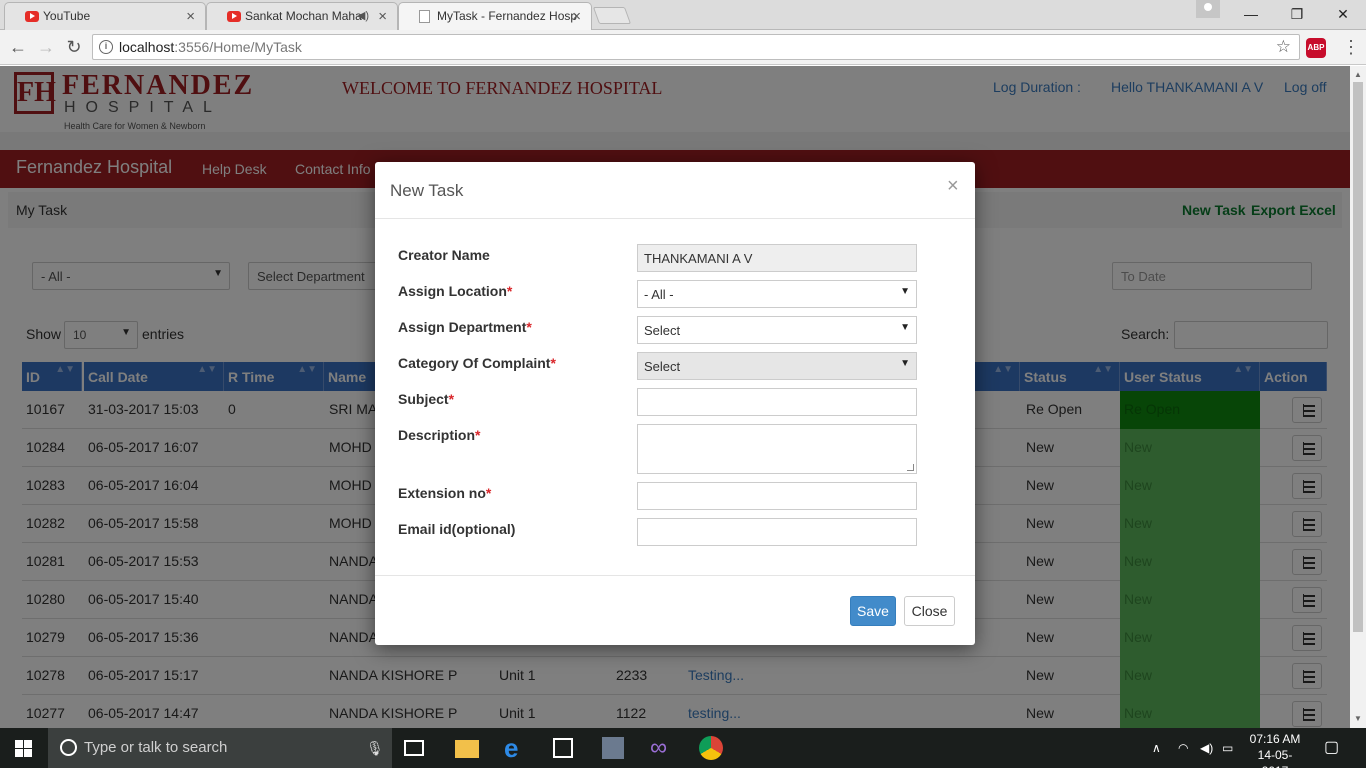  Describe the element at coordinates (1206, 748) in the screenshot. I see `volume-icon: ◀)` at that location.